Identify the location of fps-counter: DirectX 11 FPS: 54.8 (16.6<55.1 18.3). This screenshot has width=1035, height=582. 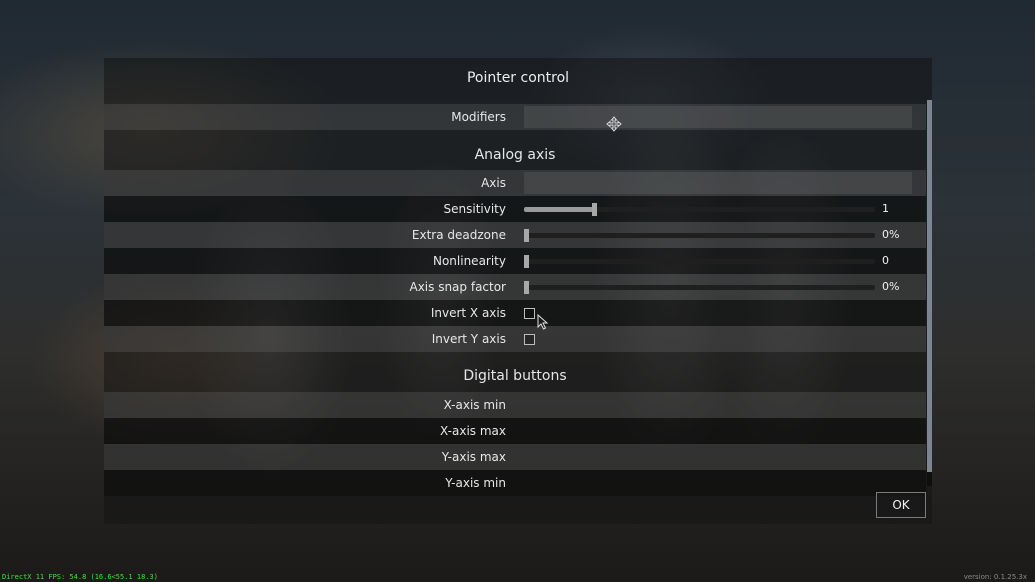
(80, 577).